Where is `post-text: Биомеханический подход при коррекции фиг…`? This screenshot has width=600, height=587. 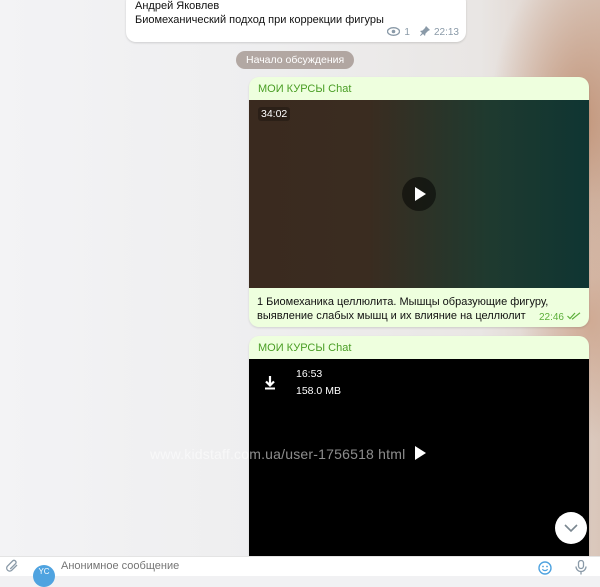 post-text: Биомеханический подход при коррекции фиг… is located at coordinates (259, 20).